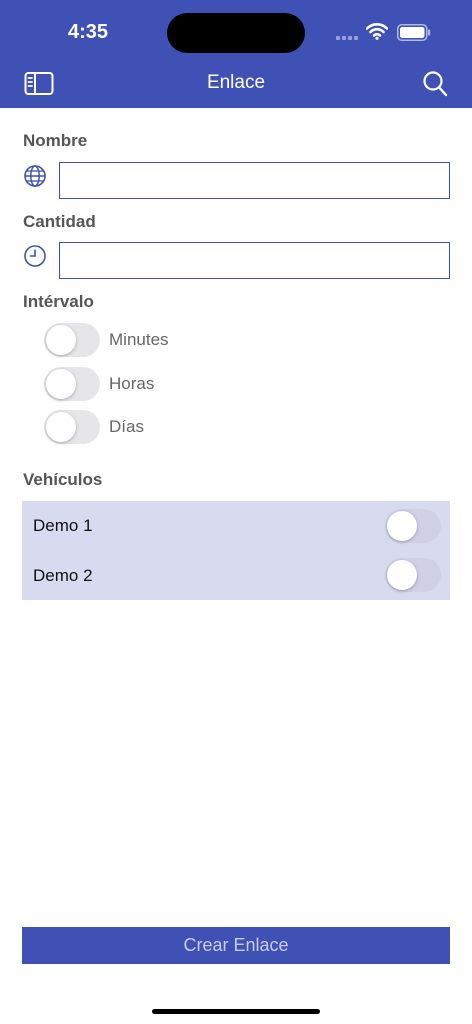 The width and height of the screenshot is (472, 1024). What do you see at coordinates (236, 1011) in the screenshot?
I see `home-indicator` at bounding box center [236, 1011].